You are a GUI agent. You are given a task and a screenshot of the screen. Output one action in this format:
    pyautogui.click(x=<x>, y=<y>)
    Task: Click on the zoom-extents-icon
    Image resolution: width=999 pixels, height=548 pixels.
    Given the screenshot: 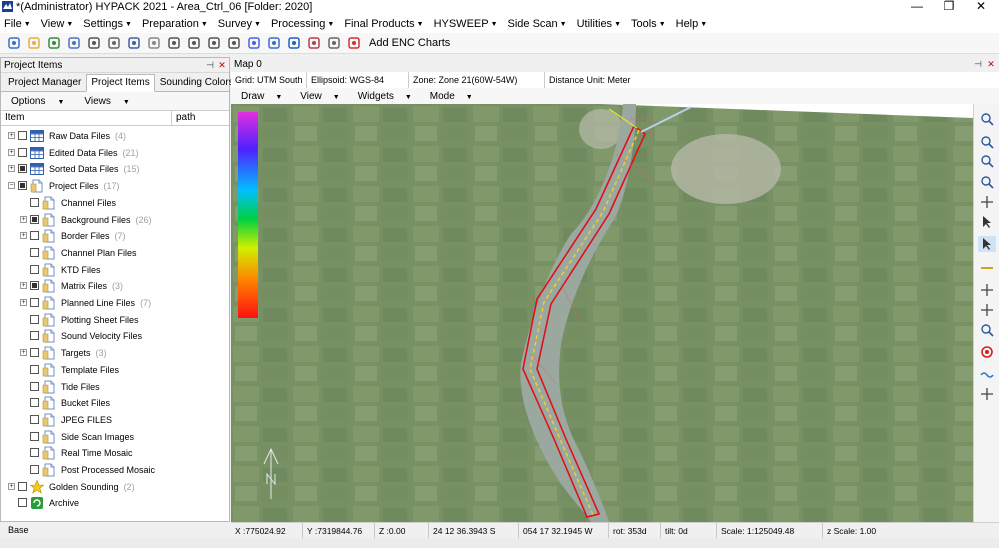 What is the action you would take?
    pyautogui.click(x=987, y=119)
    